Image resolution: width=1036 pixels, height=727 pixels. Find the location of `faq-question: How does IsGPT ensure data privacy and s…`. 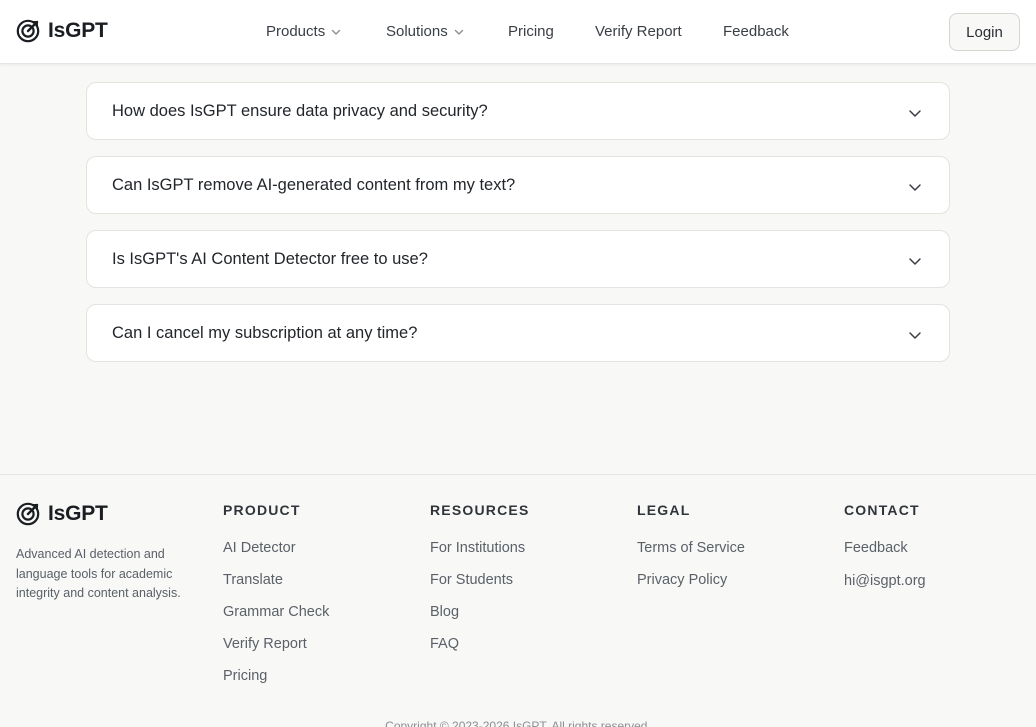

faq-question: How does IsGPT ensure data privacy and s… is located at coordinates (300, 110).